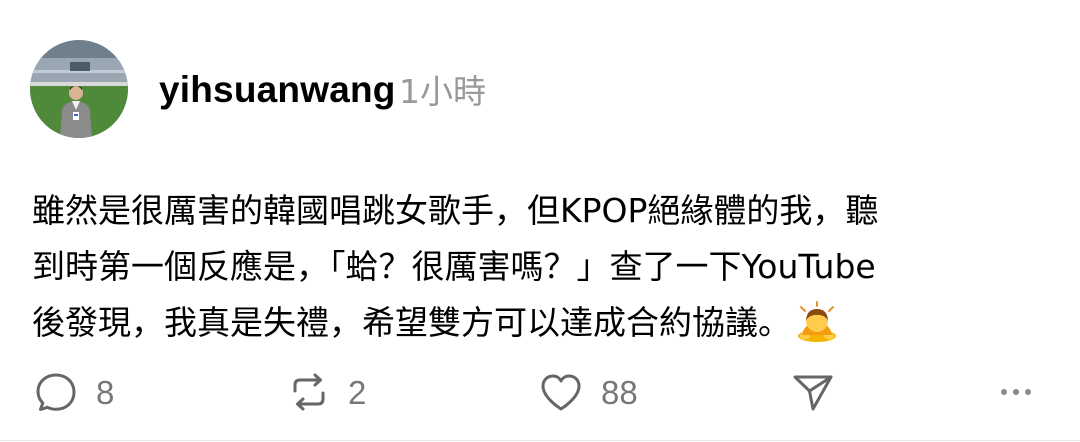 The height and width of the screenshot is (442, 1080). I want to click on send-icon, so click(813, 393).